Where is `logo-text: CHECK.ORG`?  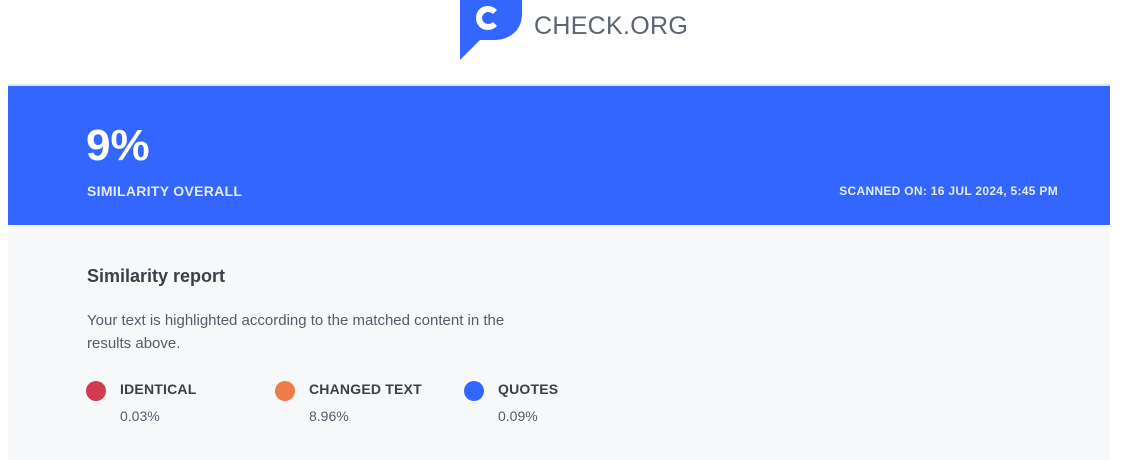
logo-text: CHECK.ORG is located at coordinates (611, 26).